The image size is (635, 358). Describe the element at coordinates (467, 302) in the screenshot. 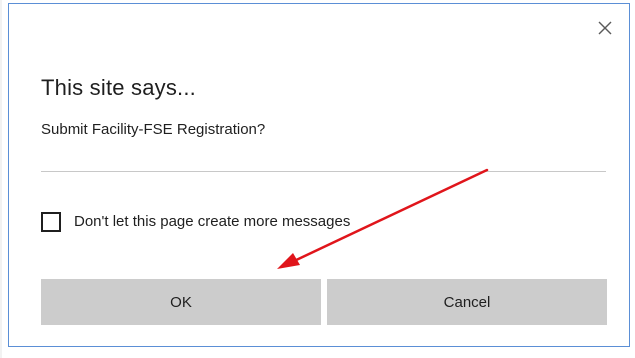

I see `cancel-button: Cancel` at that location.